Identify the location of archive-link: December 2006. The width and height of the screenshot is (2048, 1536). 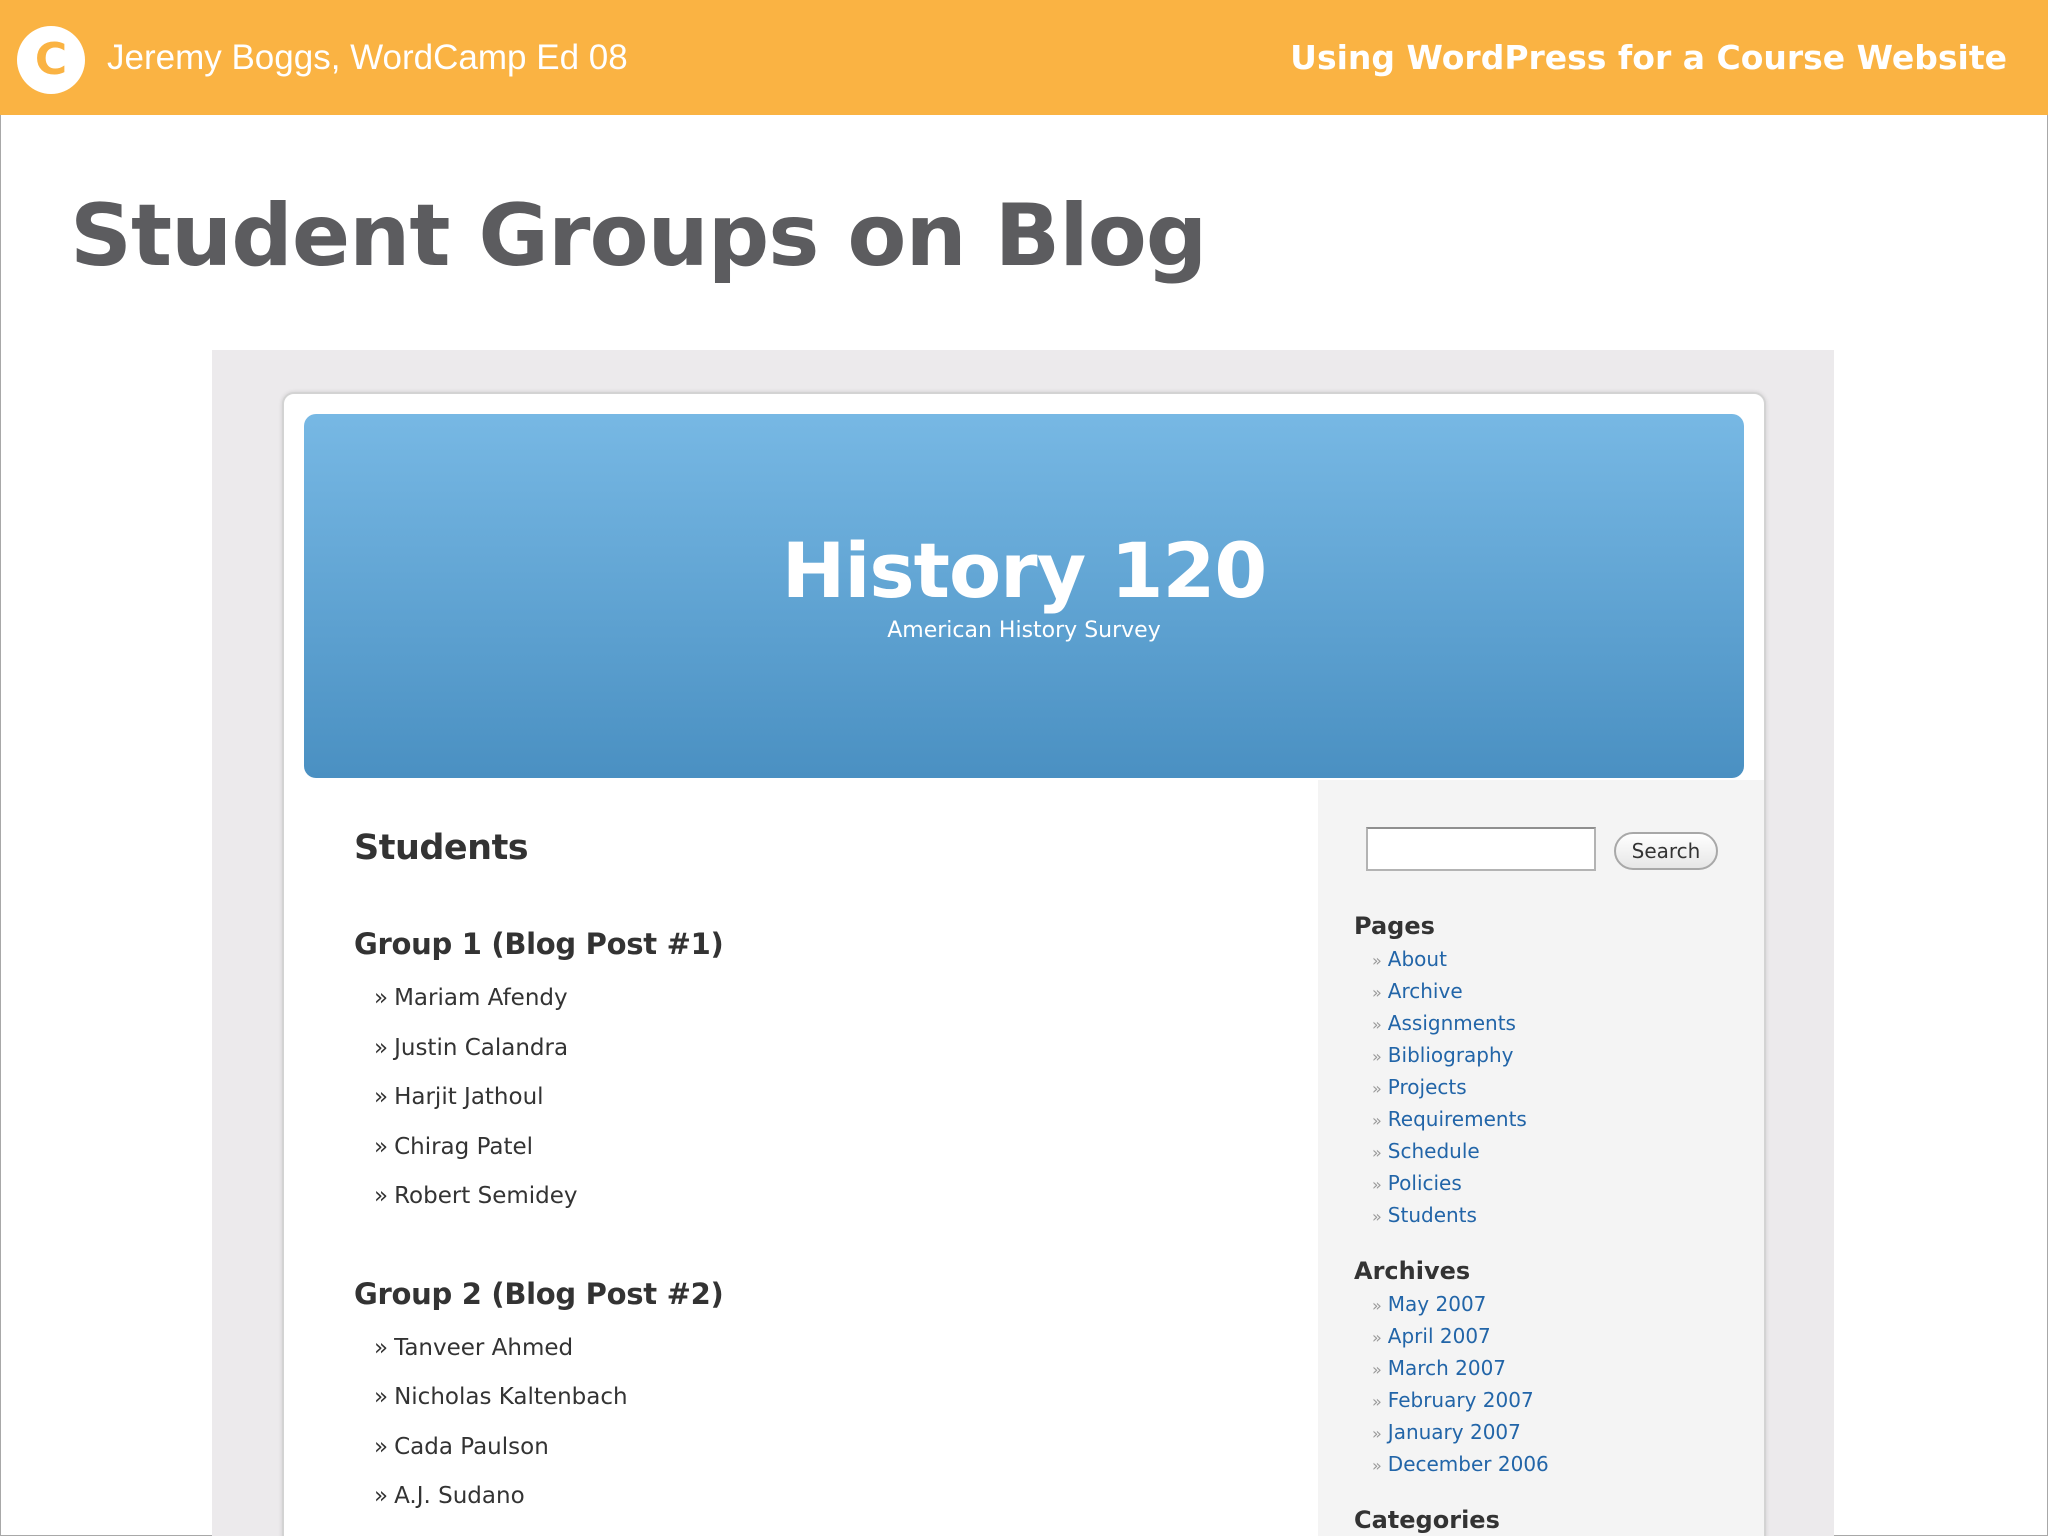
(1468, 1464).